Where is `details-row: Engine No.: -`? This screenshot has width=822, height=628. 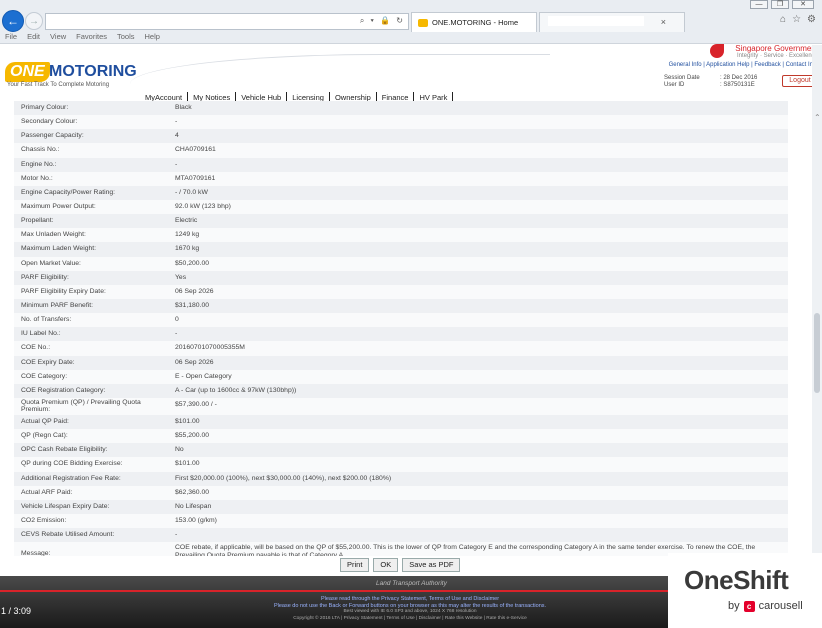
details-row: Engine No.: - is located at coordinates (401, 164).